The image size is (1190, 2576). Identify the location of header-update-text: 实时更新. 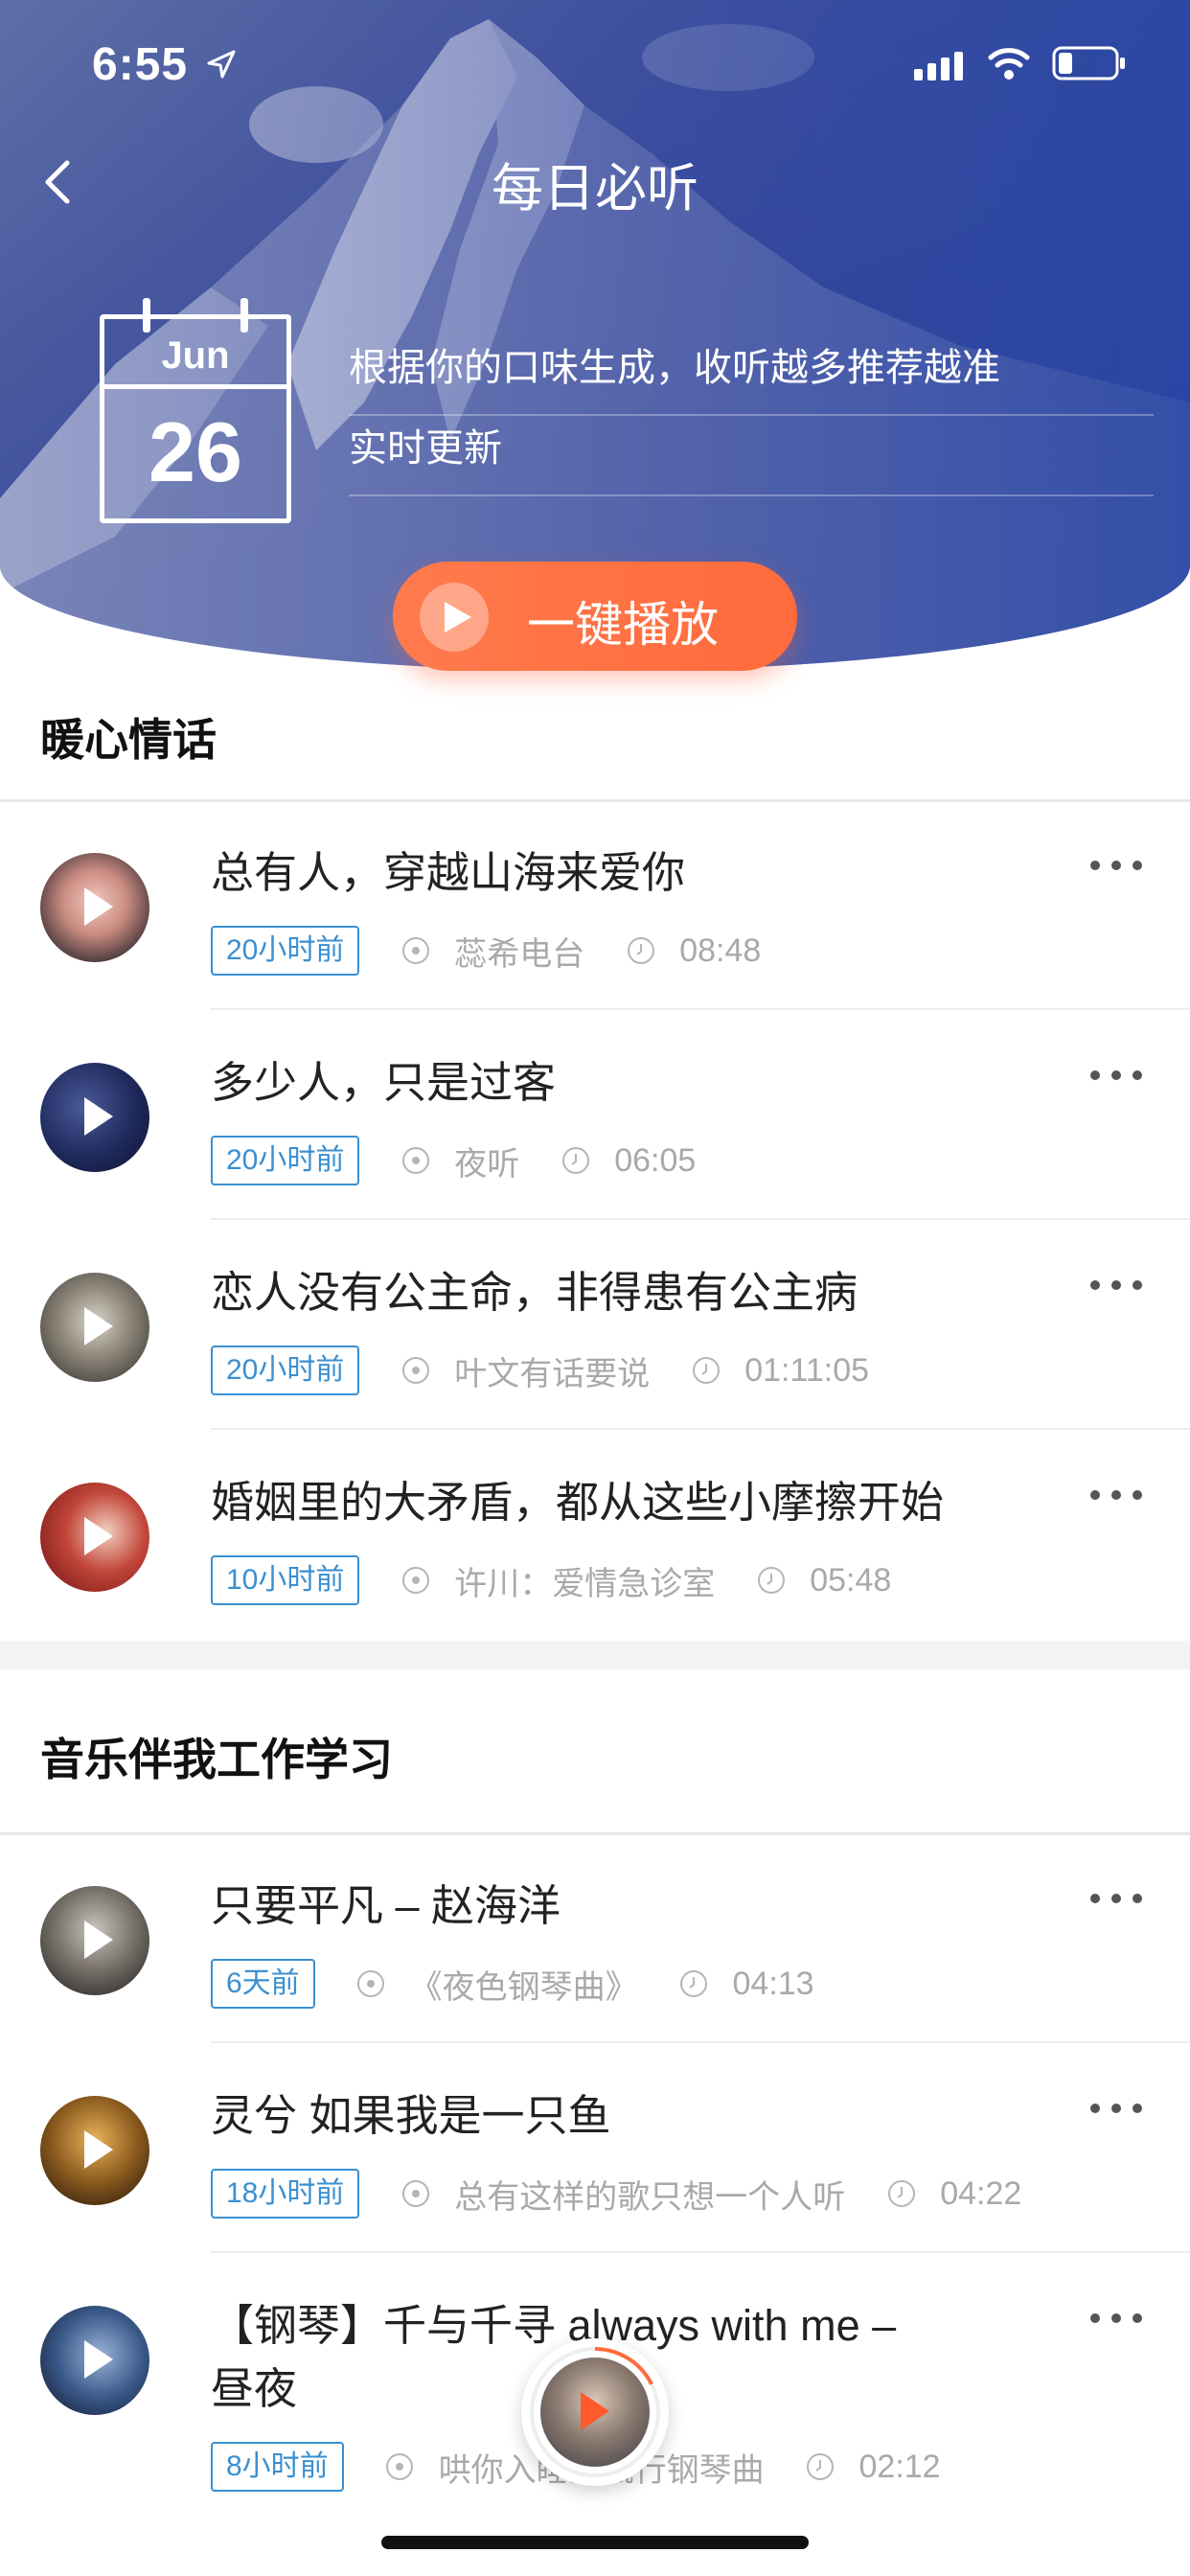
(751, 457).